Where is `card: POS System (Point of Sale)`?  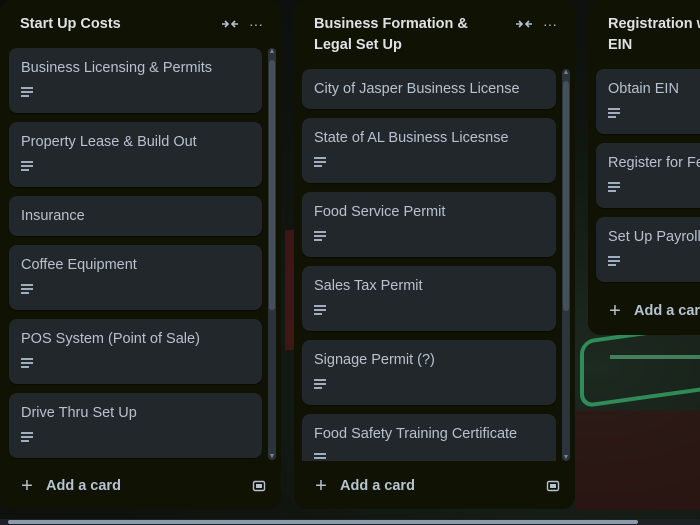
card: POS System (Point of Sale) is located at coordinates (135, 351).